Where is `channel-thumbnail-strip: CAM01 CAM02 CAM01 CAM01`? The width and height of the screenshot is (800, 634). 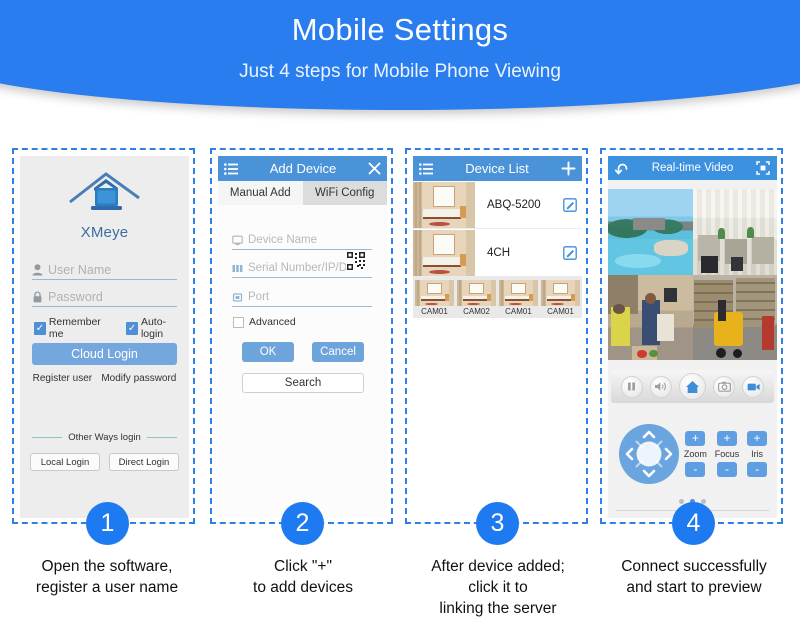
channel-thumbnail-strip: CAM01 CAM02 CAM01 CAM01 is located at coordinates (497, 297).